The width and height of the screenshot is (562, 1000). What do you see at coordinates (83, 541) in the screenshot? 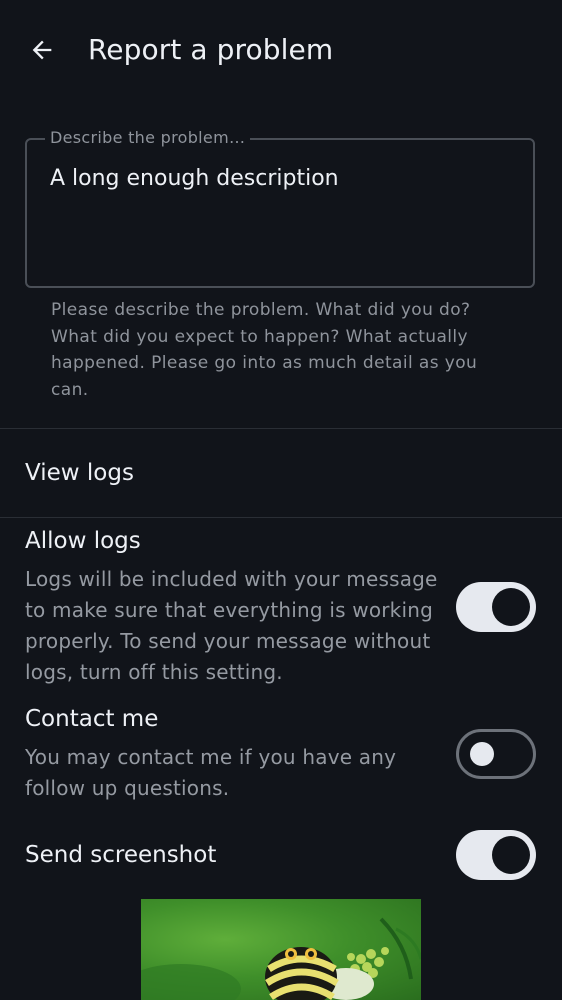
I see `allow-logs-title: Allow logs` at bounding box center [83, 541].